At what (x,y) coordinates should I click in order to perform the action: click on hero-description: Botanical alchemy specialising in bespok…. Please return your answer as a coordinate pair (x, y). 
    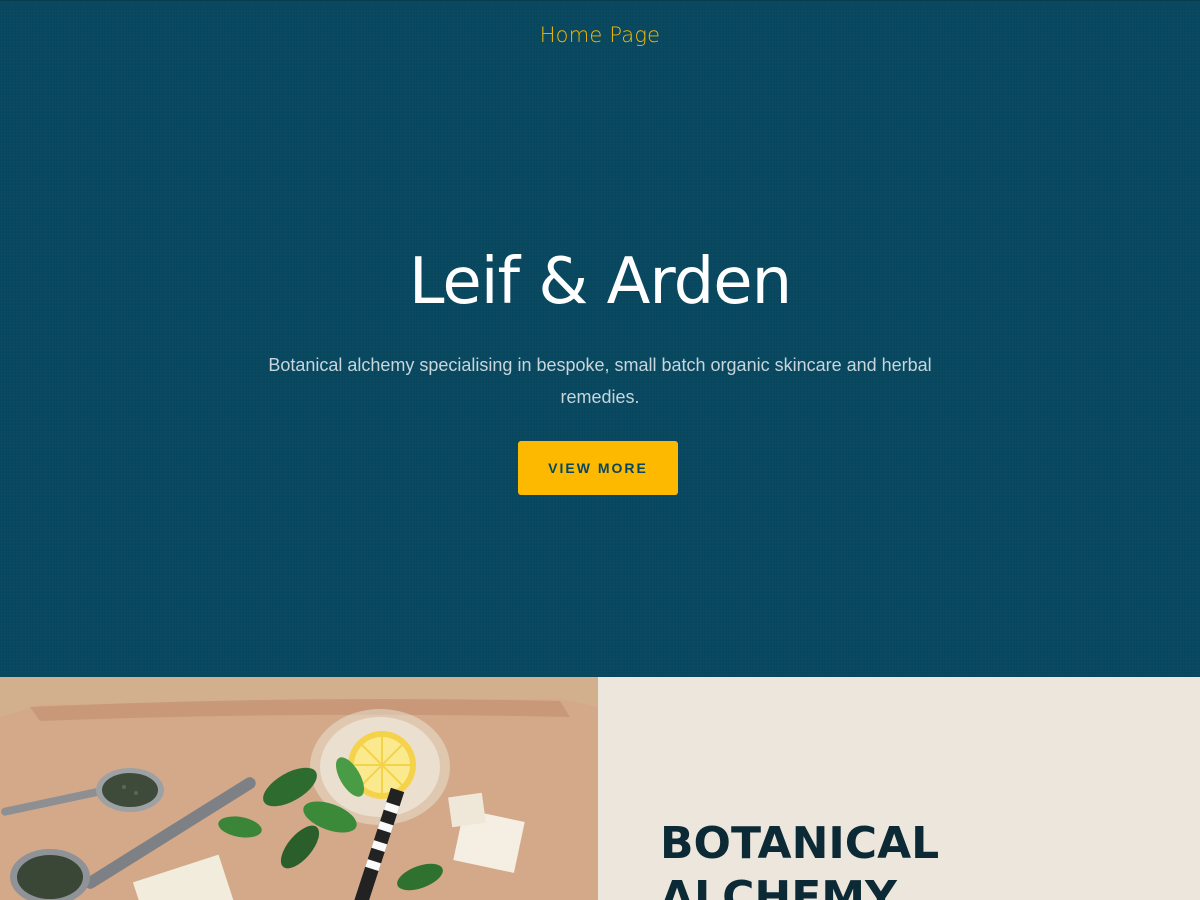
    Looking at the image, I should click on (600, 381).